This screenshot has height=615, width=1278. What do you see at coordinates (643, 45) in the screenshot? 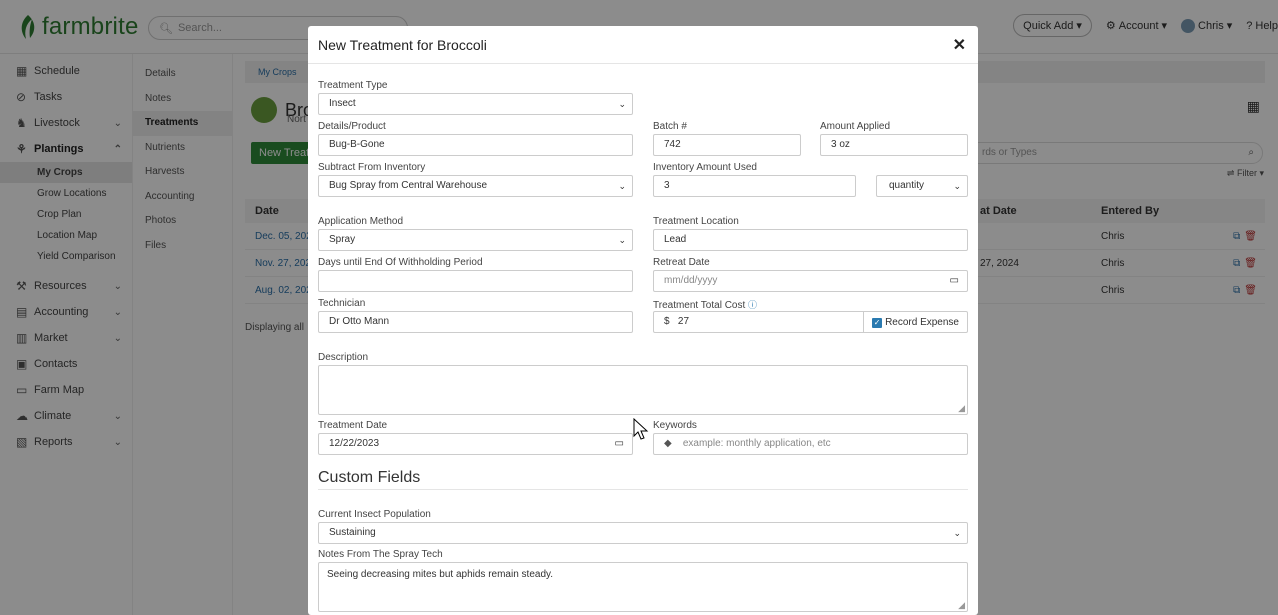
I see `modal-header: New Treatment for Broccoli ✕` at bounding box center [643, 45].